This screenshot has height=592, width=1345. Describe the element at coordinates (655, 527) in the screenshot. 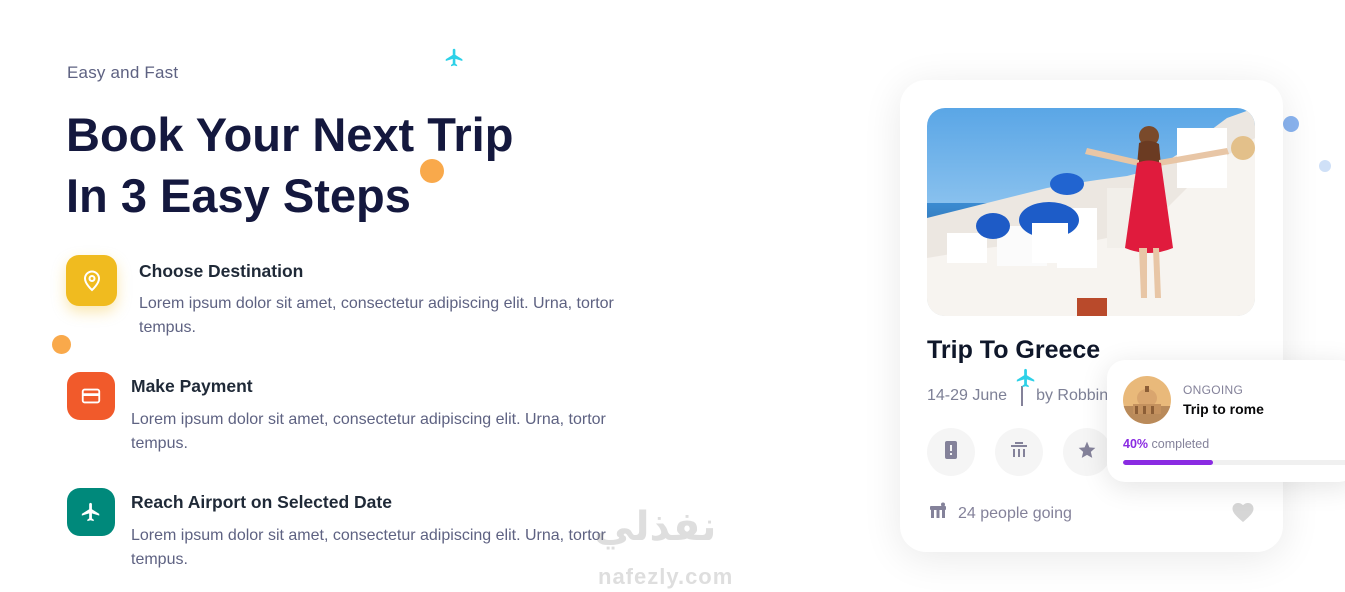

I see `watermark-arabic: نفذلي` at that location.